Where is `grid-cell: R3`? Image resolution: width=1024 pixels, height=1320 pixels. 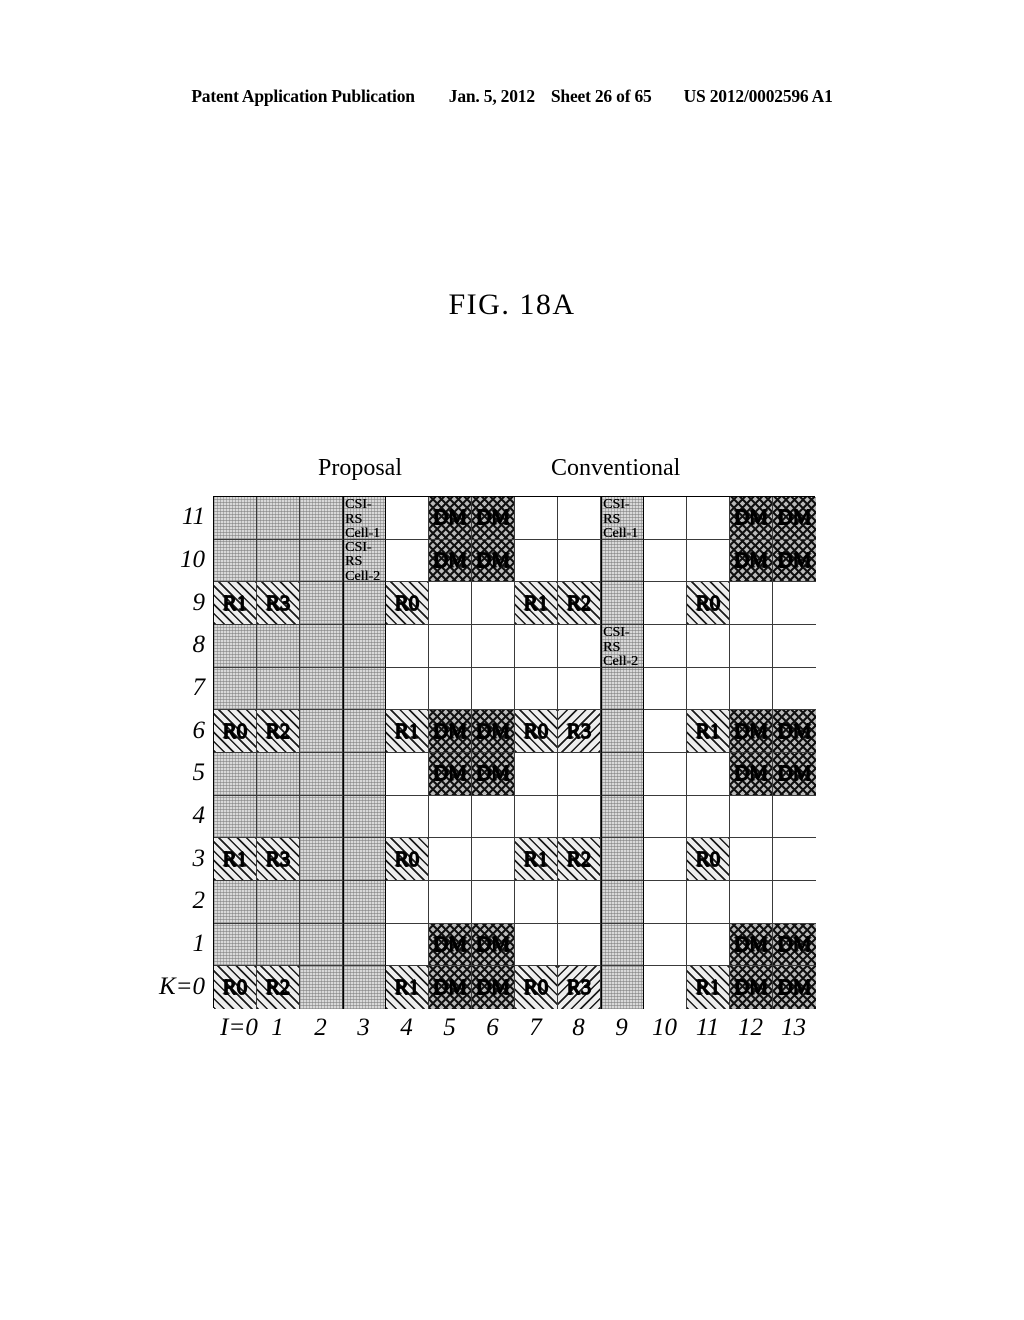
grid-cell: R3 is located at coordinates (579, 731).